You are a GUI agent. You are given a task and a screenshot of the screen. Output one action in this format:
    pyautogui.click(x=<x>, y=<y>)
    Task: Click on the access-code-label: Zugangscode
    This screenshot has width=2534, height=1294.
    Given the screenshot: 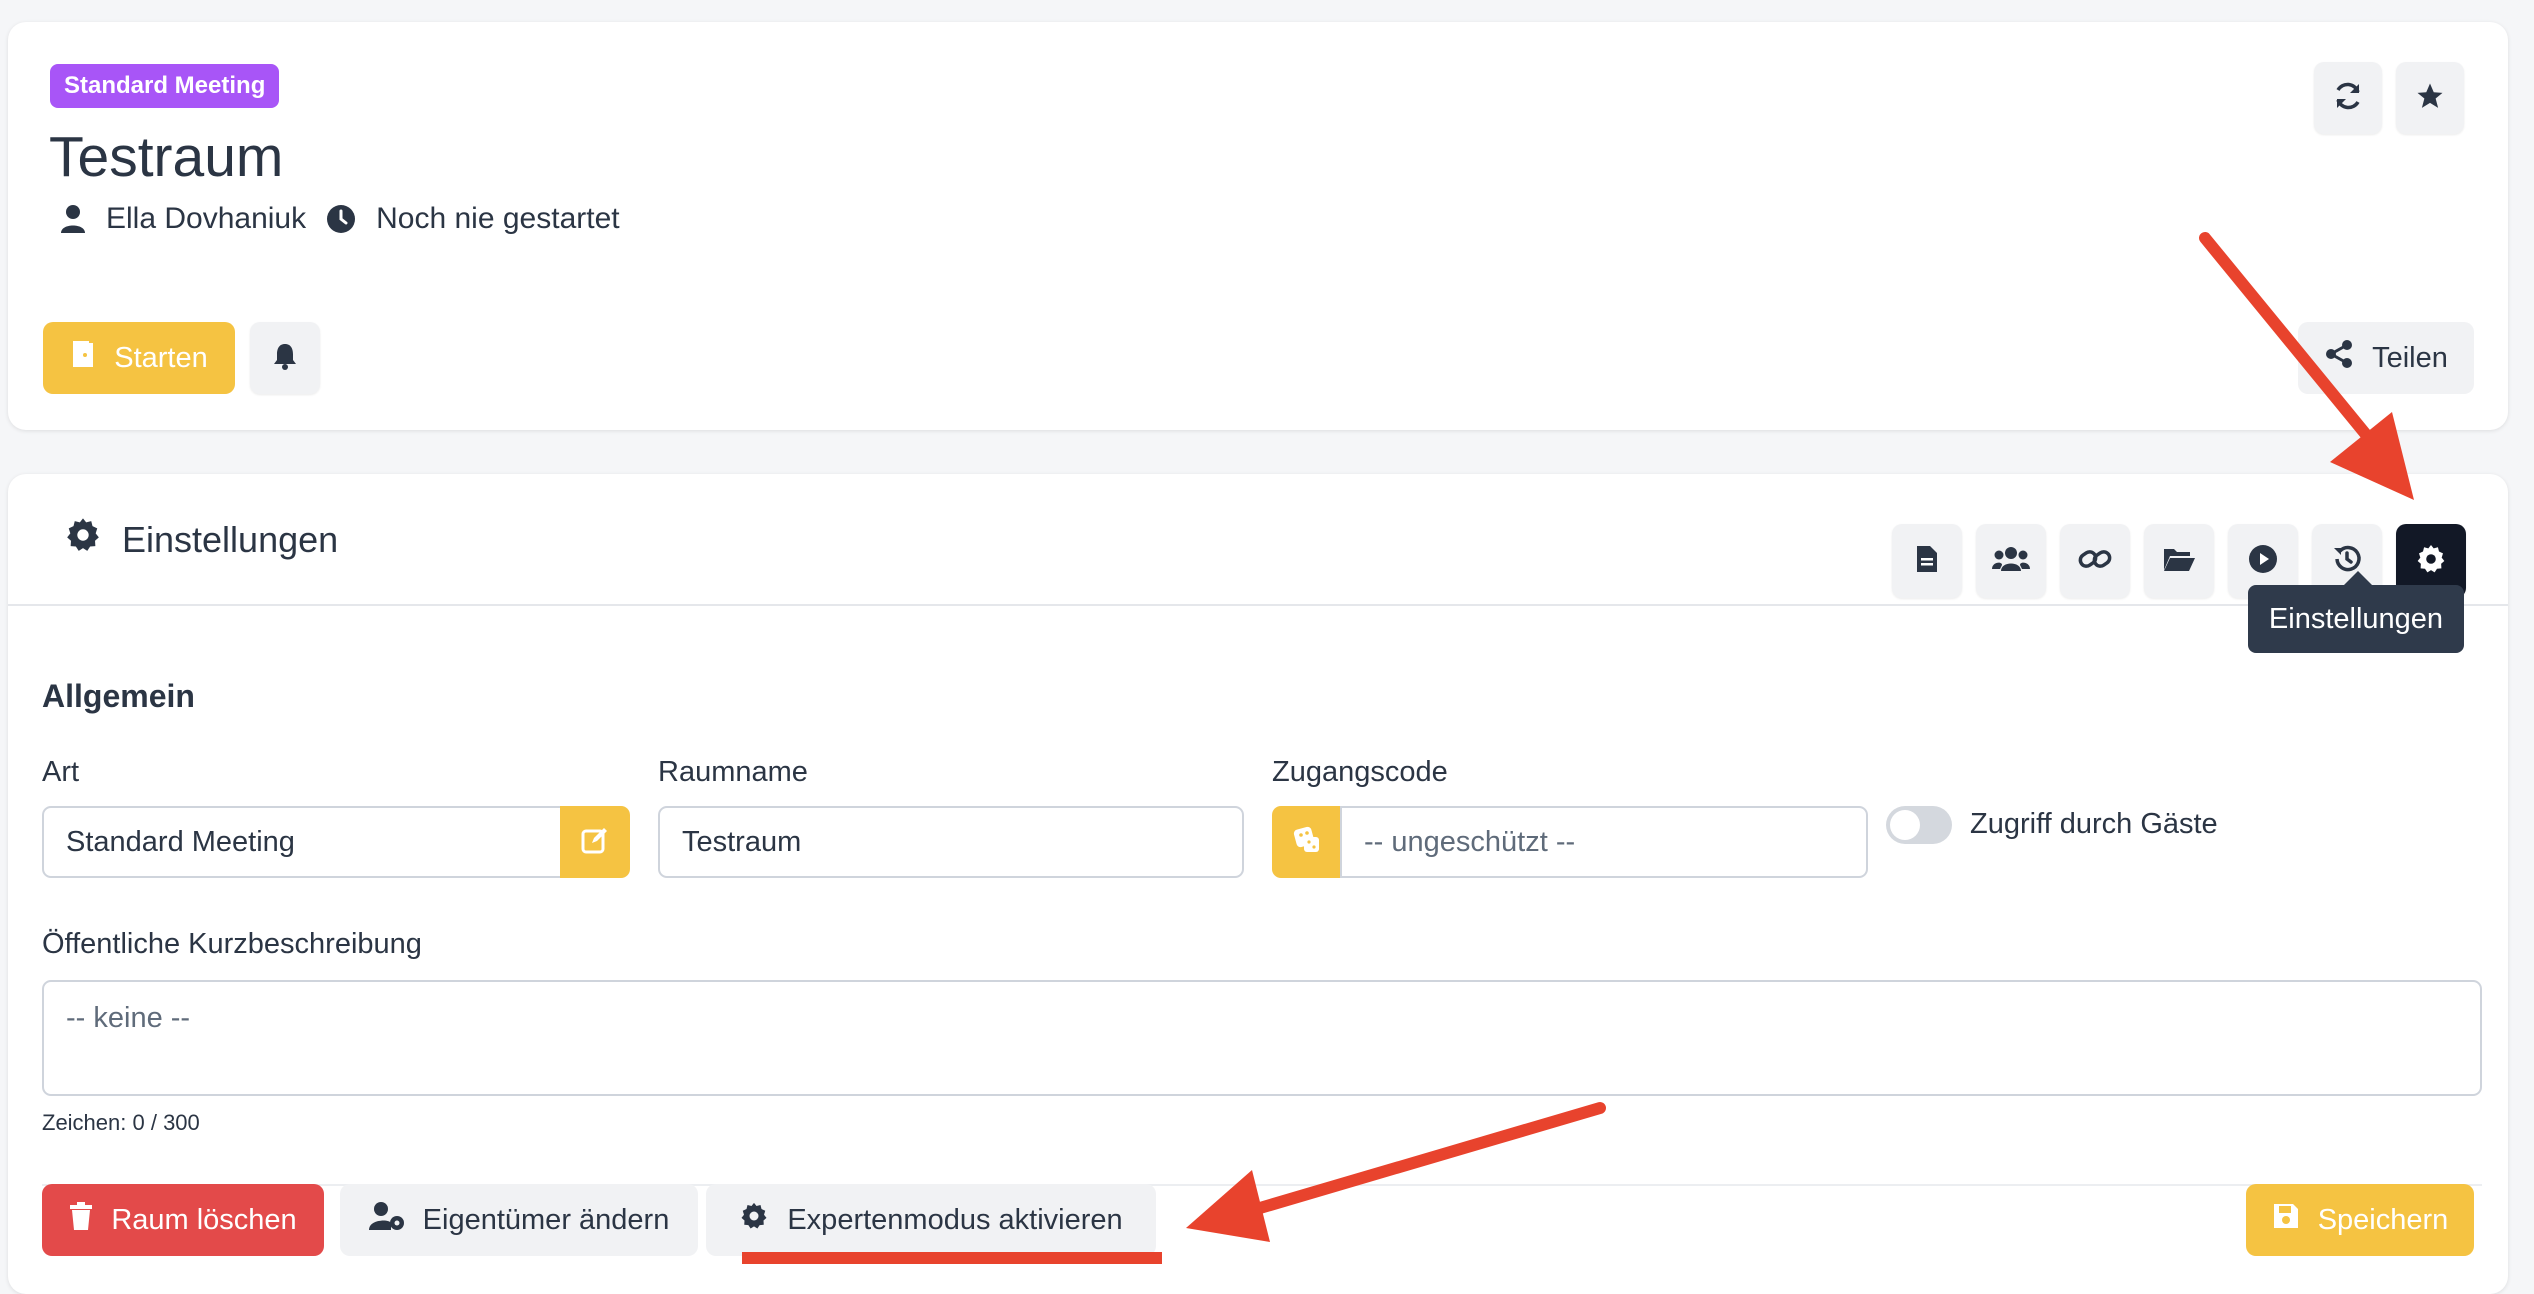 What is the action you would take?
    pyautogui.click(x=1360, y=772)
    